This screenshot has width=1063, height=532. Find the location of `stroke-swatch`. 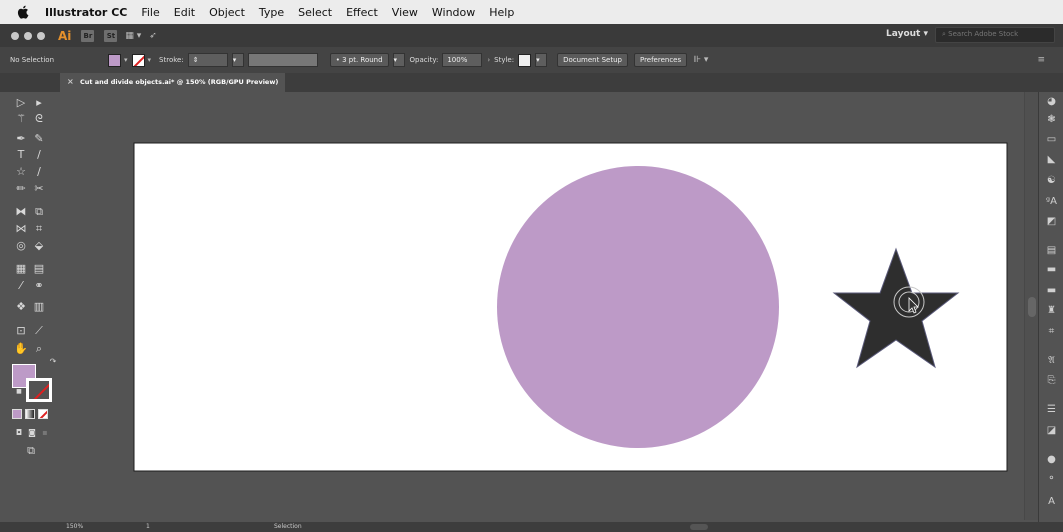

stroke-swatch is located at coordinates (138, 60).